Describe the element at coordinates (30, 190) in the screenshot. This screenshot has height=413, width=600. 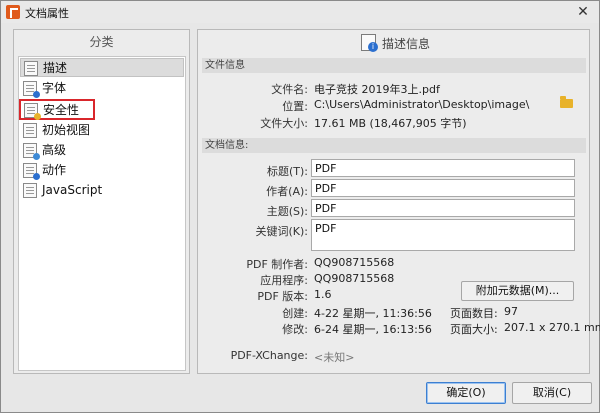
I see `script-icon` at that location.